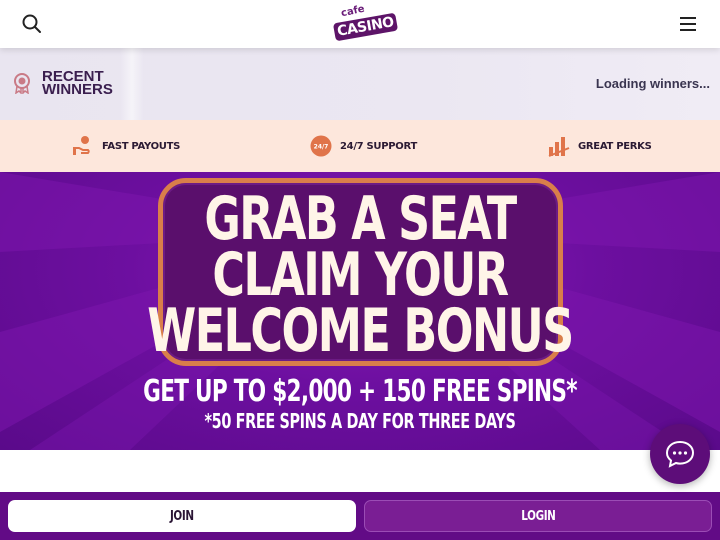 Image resolution: width=720 pixels, height=540 pixels. I want to click on join-button: JOIN, so click(182, 516).